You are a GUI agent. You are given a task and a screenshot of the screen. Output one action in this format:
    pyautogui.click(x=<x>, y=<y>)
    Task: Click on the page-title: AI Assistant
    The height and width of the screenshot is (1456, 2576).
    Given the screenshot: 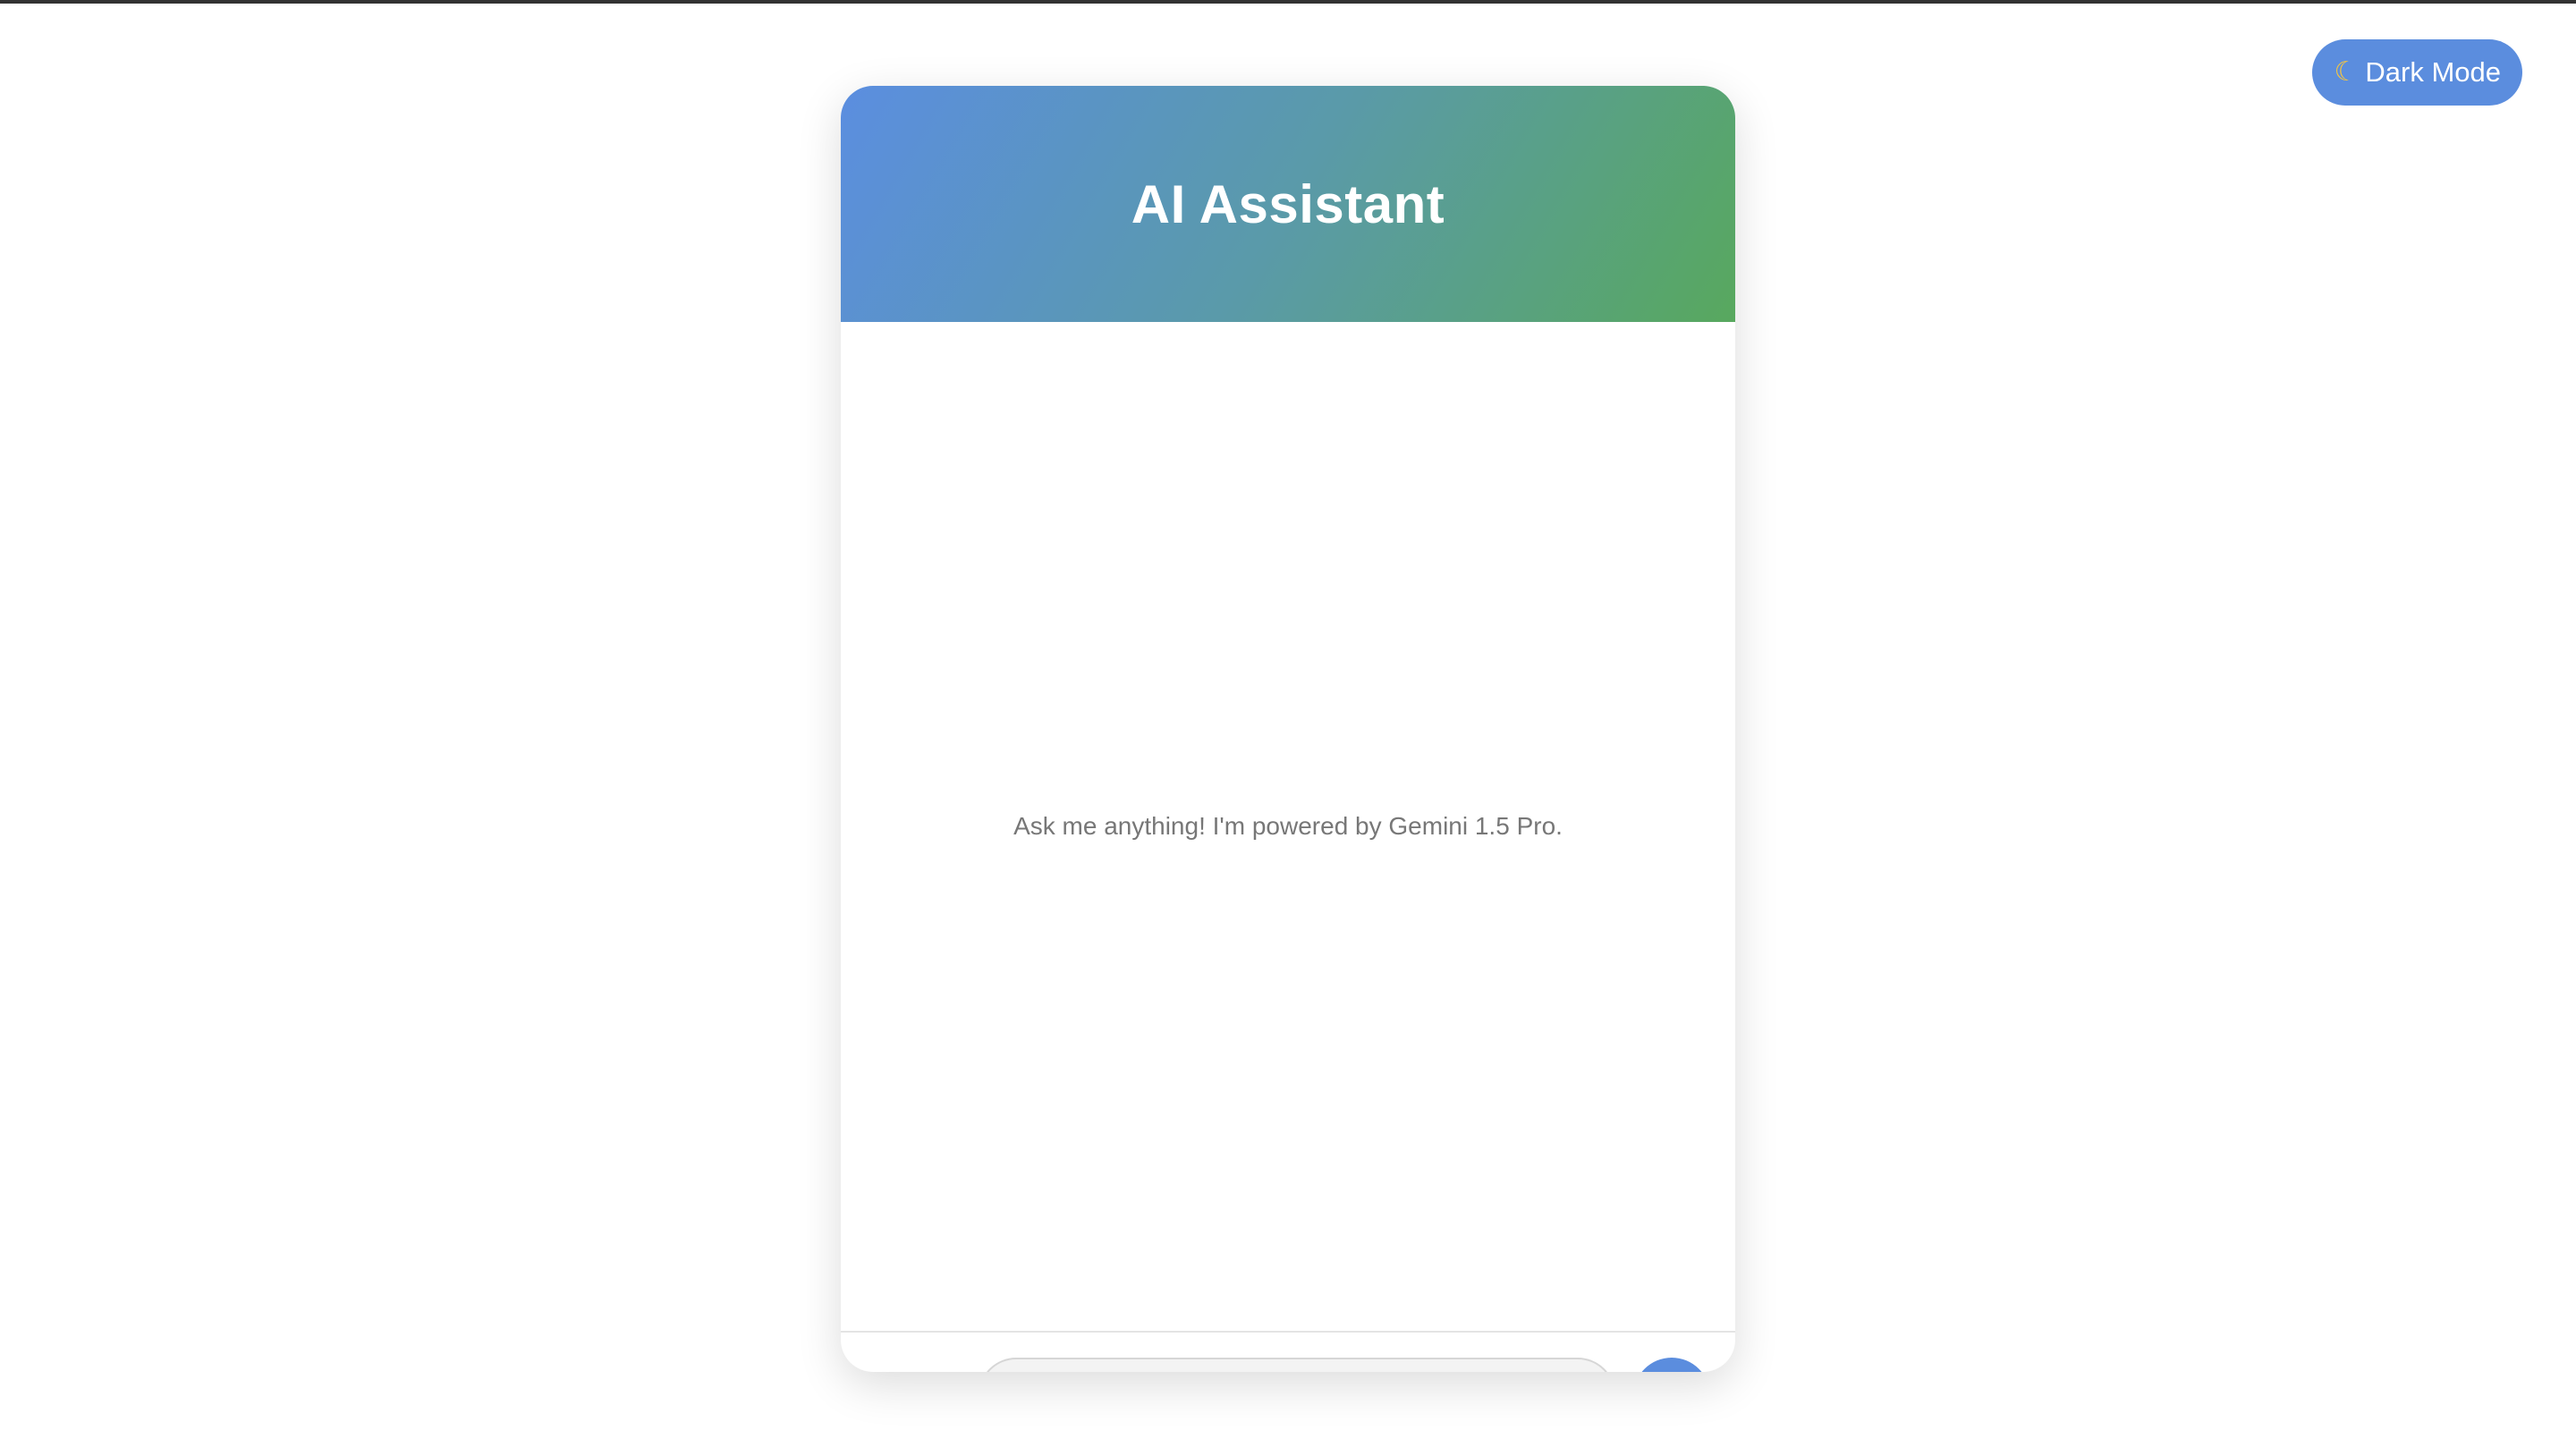 What is the action you would take?
    pyautogui.click(x=1288, y=204)
    